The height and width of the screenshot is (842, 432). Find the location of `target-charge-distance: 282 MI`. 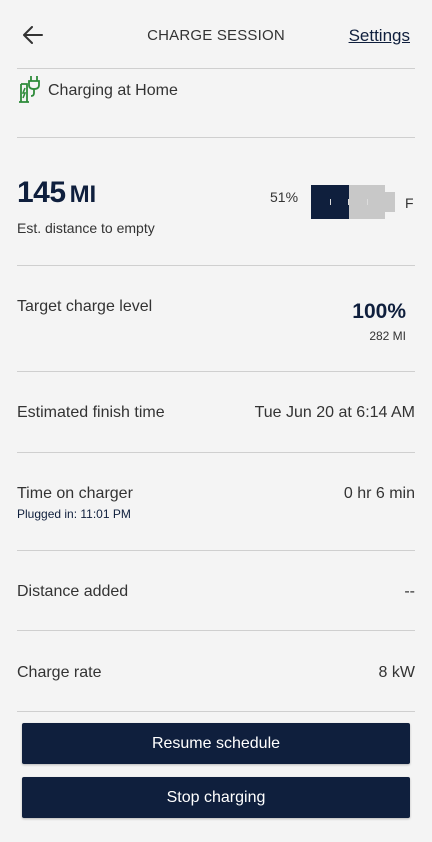

target-charge-distance: 282 MI is located at coordinates (387, 336).